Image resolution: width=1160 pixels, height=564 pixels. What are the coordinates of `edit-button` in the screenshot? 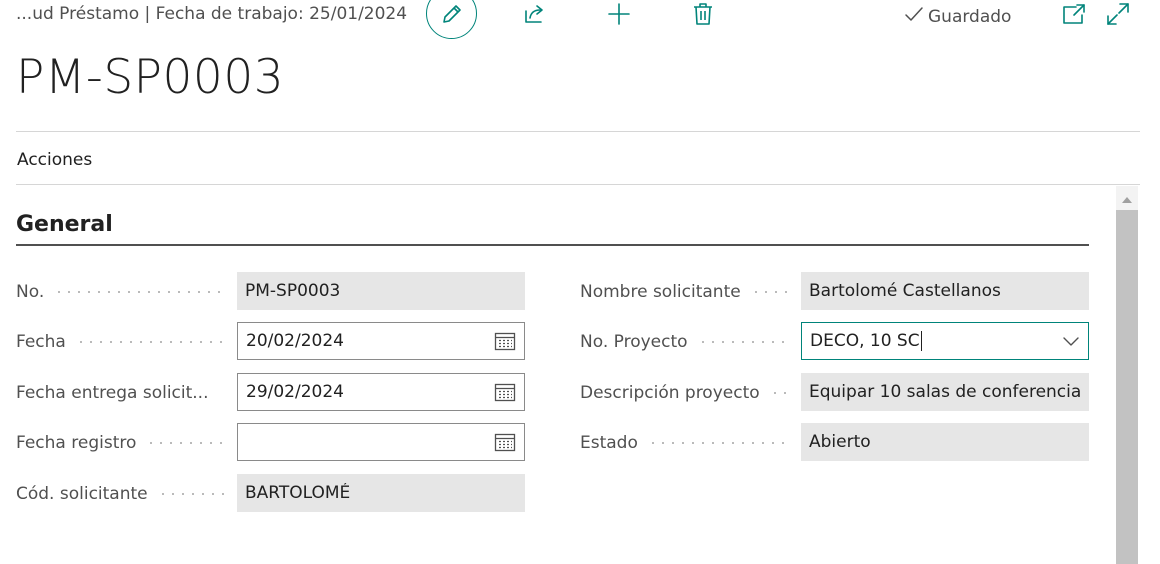 It's located at (451, 19).